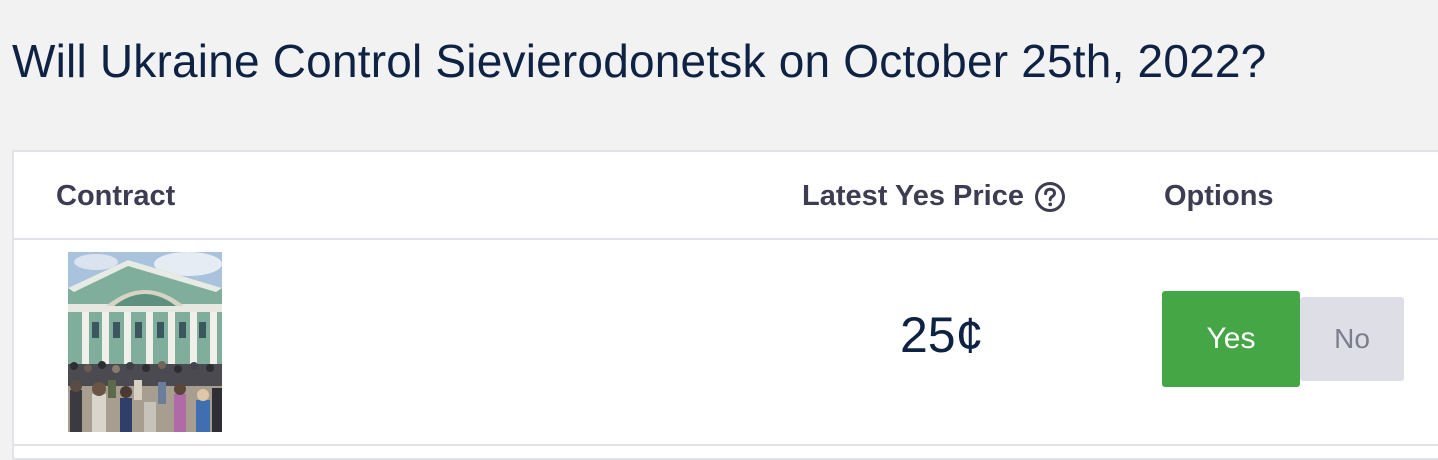 Image resolution: width=1438 pixels, height=460 pixels. Describe the element at coordinates (913, 196) in the screenshot. I see `header-latest-yes-price-label: Latest Yes Price` at that location.